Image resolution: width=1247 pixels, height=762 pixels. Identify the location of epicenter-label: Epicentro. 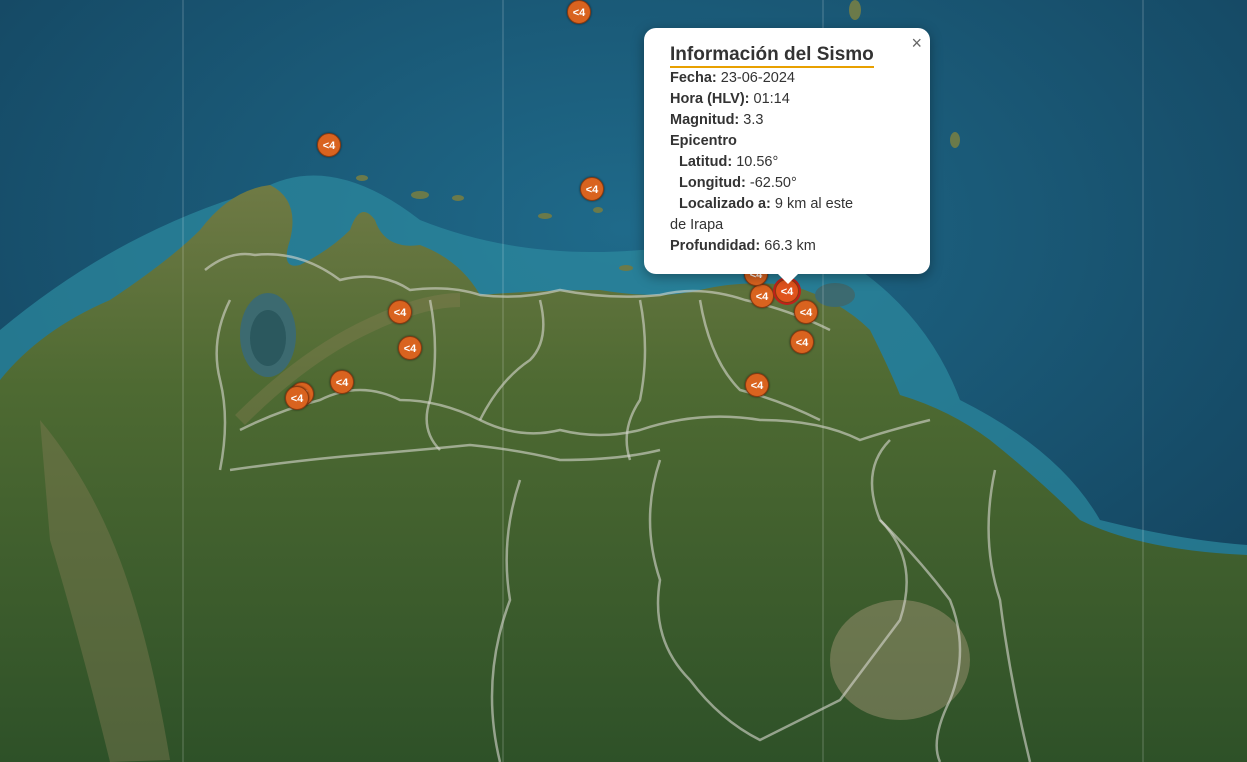
(703, 141).